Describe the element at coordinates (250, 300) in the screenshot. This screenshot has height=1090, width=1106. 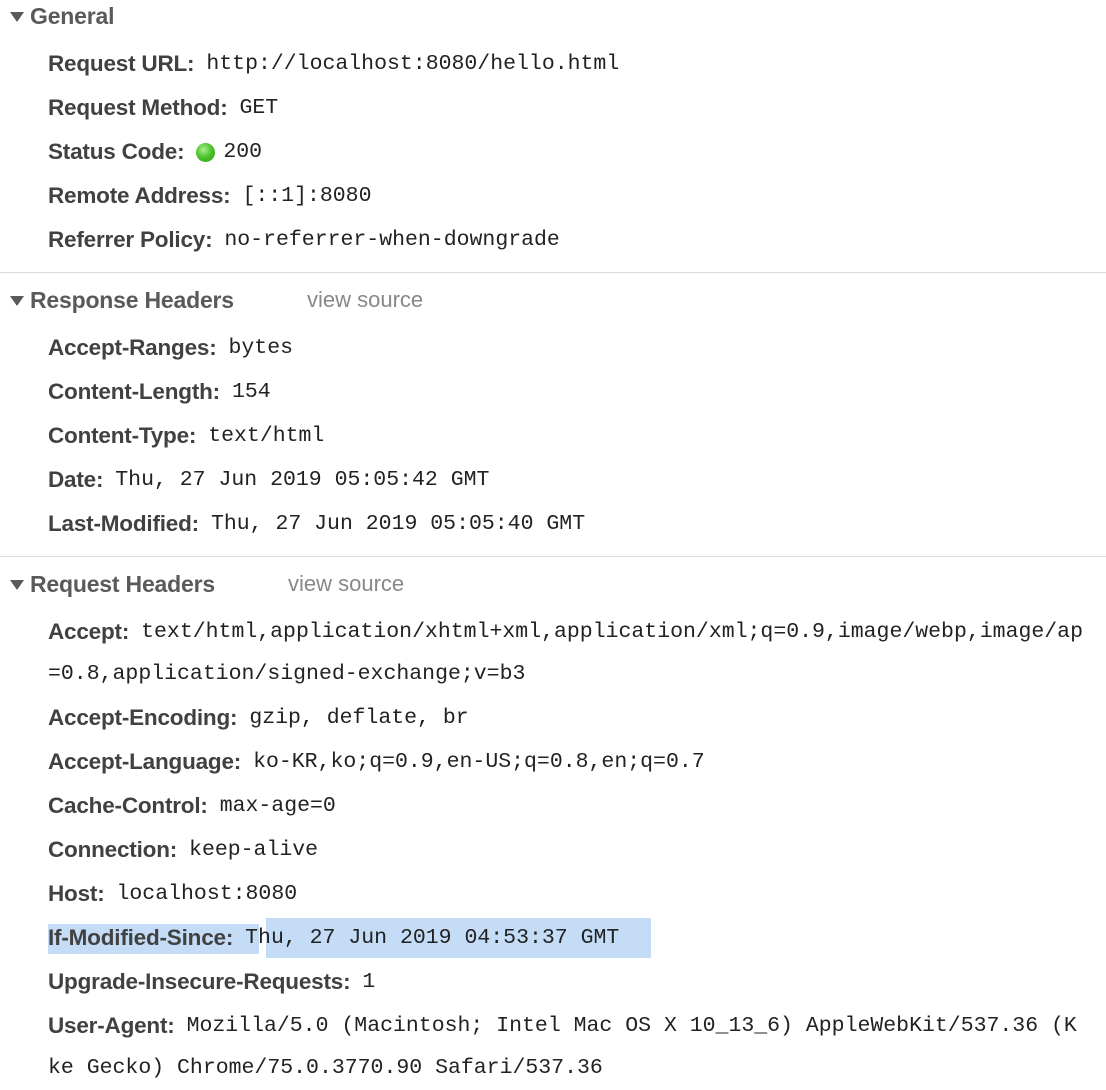
I see `response-headers-section-header: Response Headers view source` at that location.